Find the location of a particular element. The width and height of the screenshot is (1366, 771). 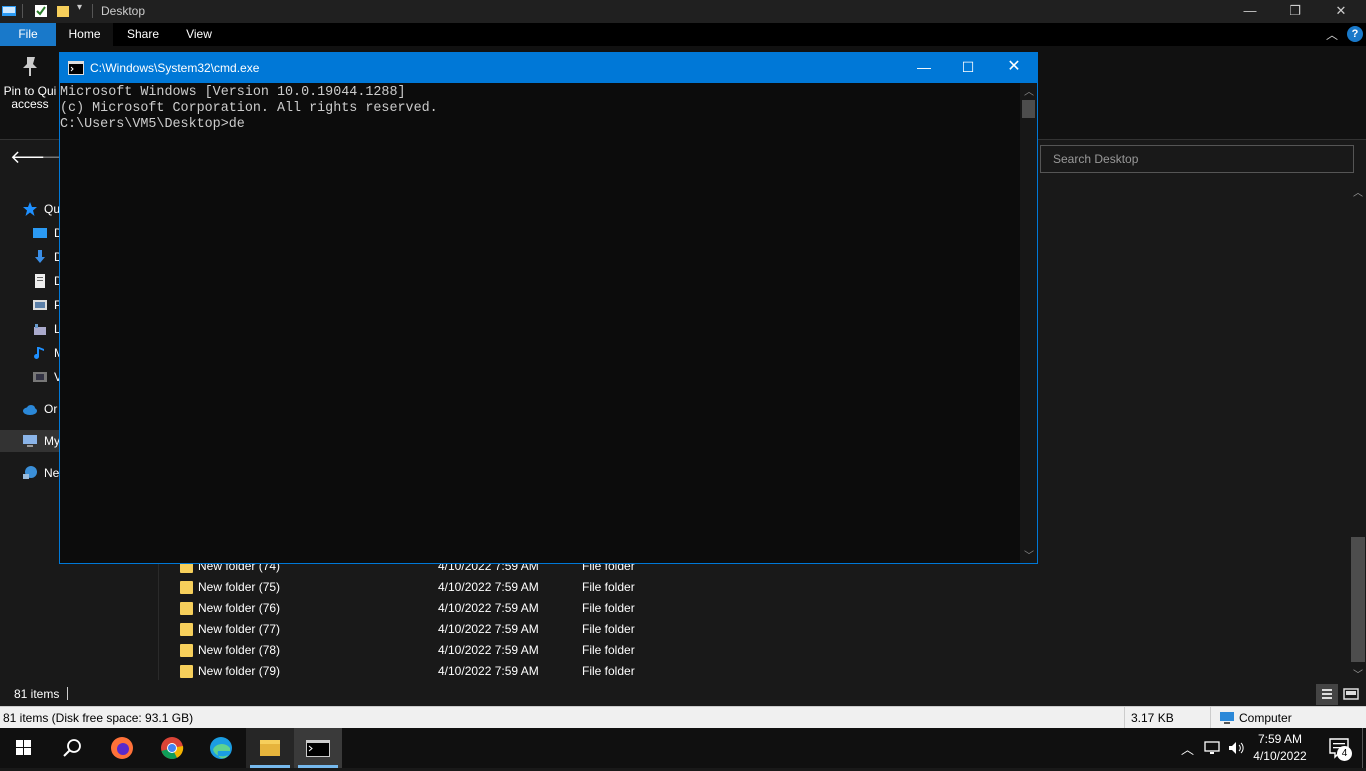

sidebar-item-pictures: P is located at coordinates (47, 305).